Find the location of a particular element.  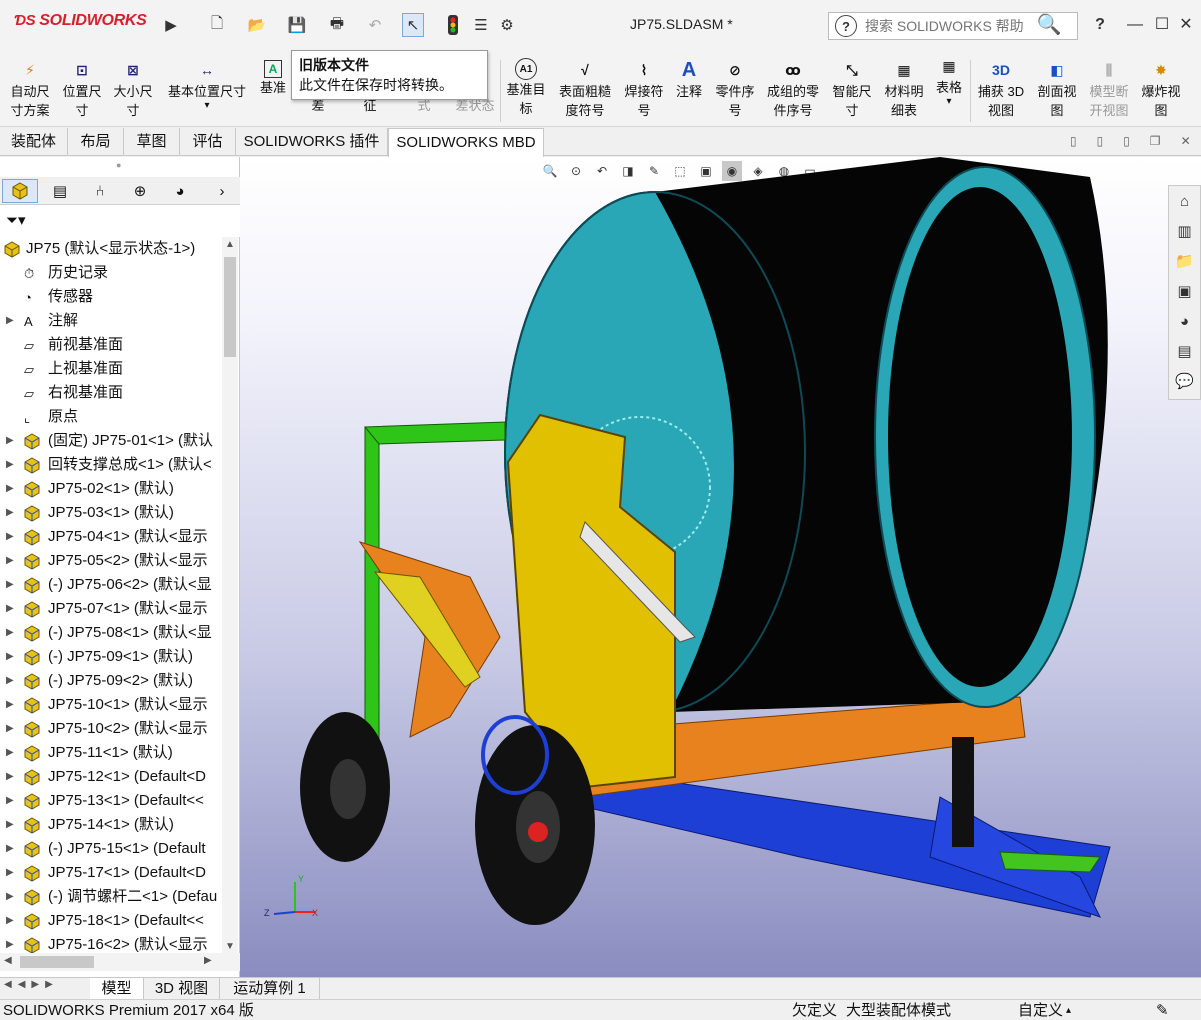

tree-item-component: ▶ JP75-17<1> (Default<D is located at coordinates (111, 873).